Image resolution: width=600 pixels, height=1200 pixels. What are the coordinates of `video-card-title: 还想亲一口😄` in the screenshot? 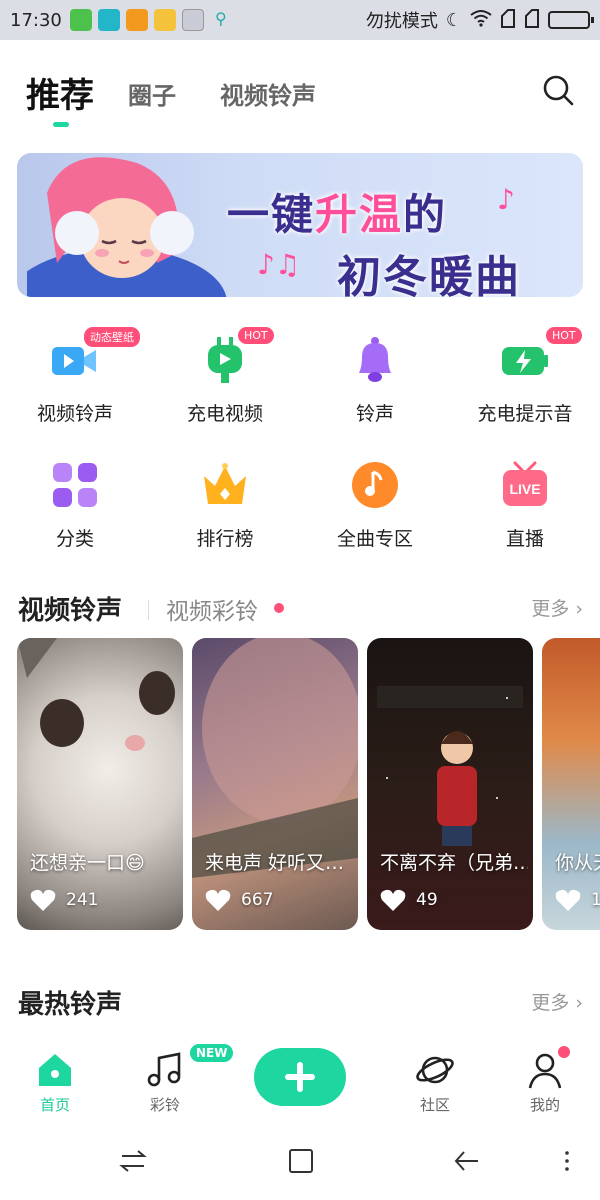 It's located at (87, 863).